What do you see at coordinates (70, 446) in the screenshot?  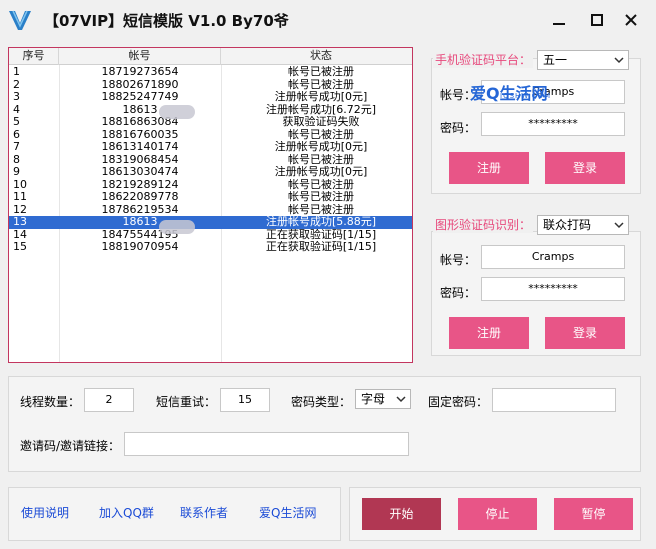 I see `invite-label: 邀请码/邀请链接：` at bounding box center [70, 446].